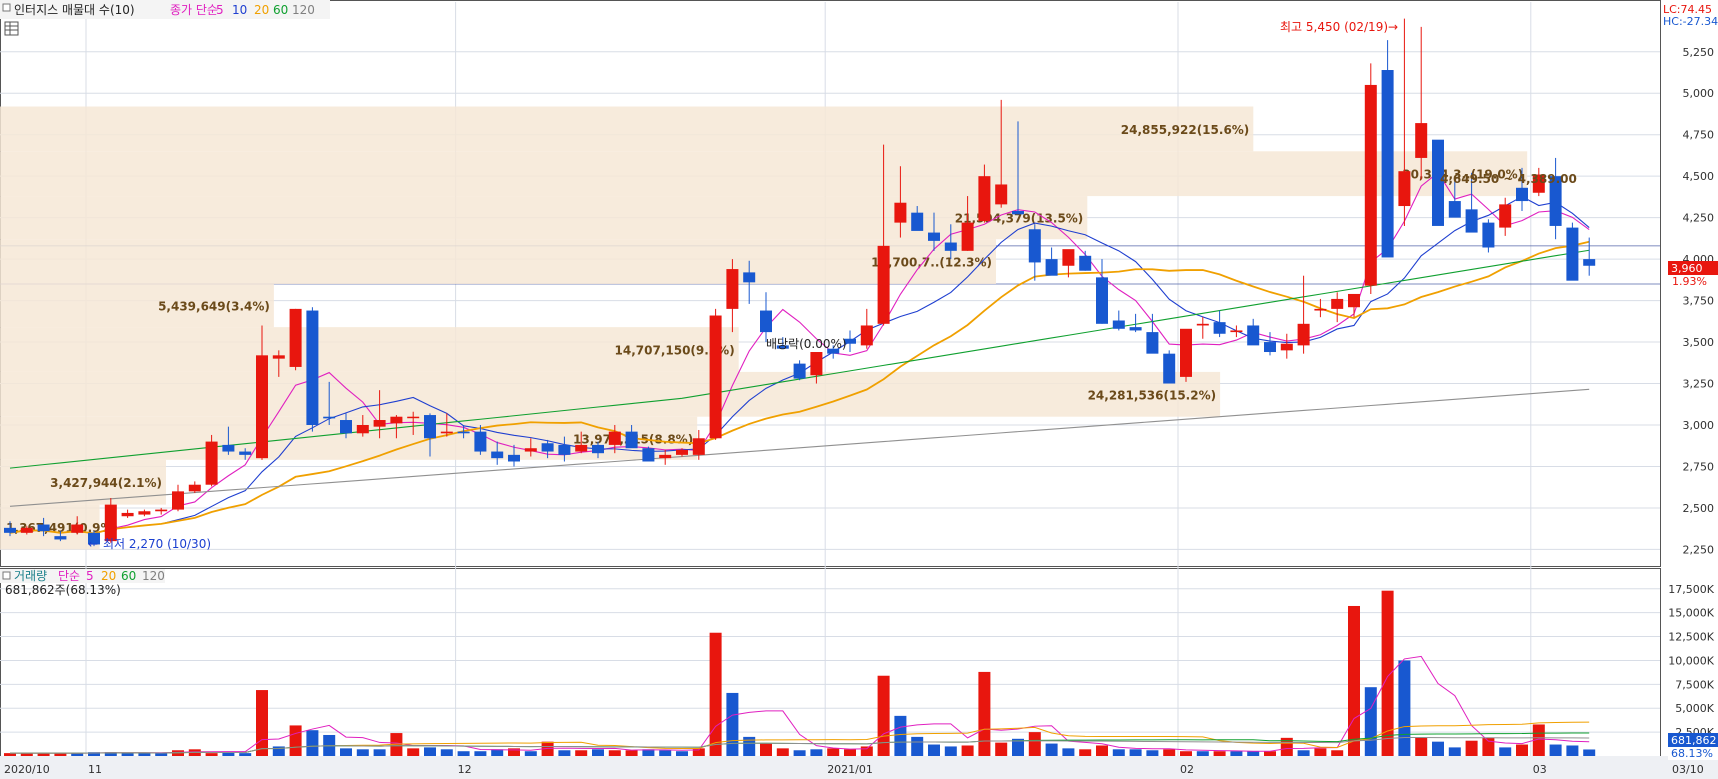 The width and height of the screenshot is (1718, 779). What do you see at coordinates (6, 575) in the screenshot?
I see `volume-legend-checkbox` at bounding box center [6, 575].